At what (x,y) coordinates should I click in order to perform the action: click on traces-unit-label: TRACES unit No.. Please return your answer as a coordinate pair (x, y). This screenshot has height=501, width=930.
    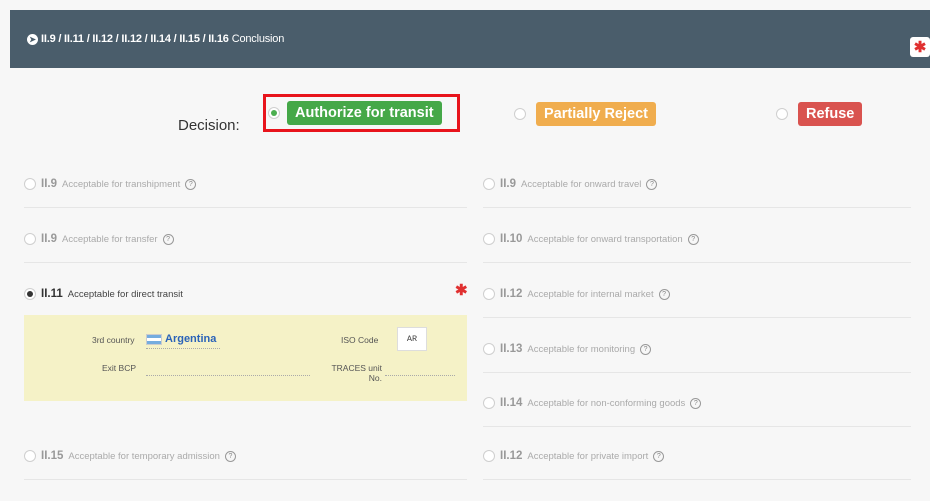
    Looking at the image, I should click on (356, 373).